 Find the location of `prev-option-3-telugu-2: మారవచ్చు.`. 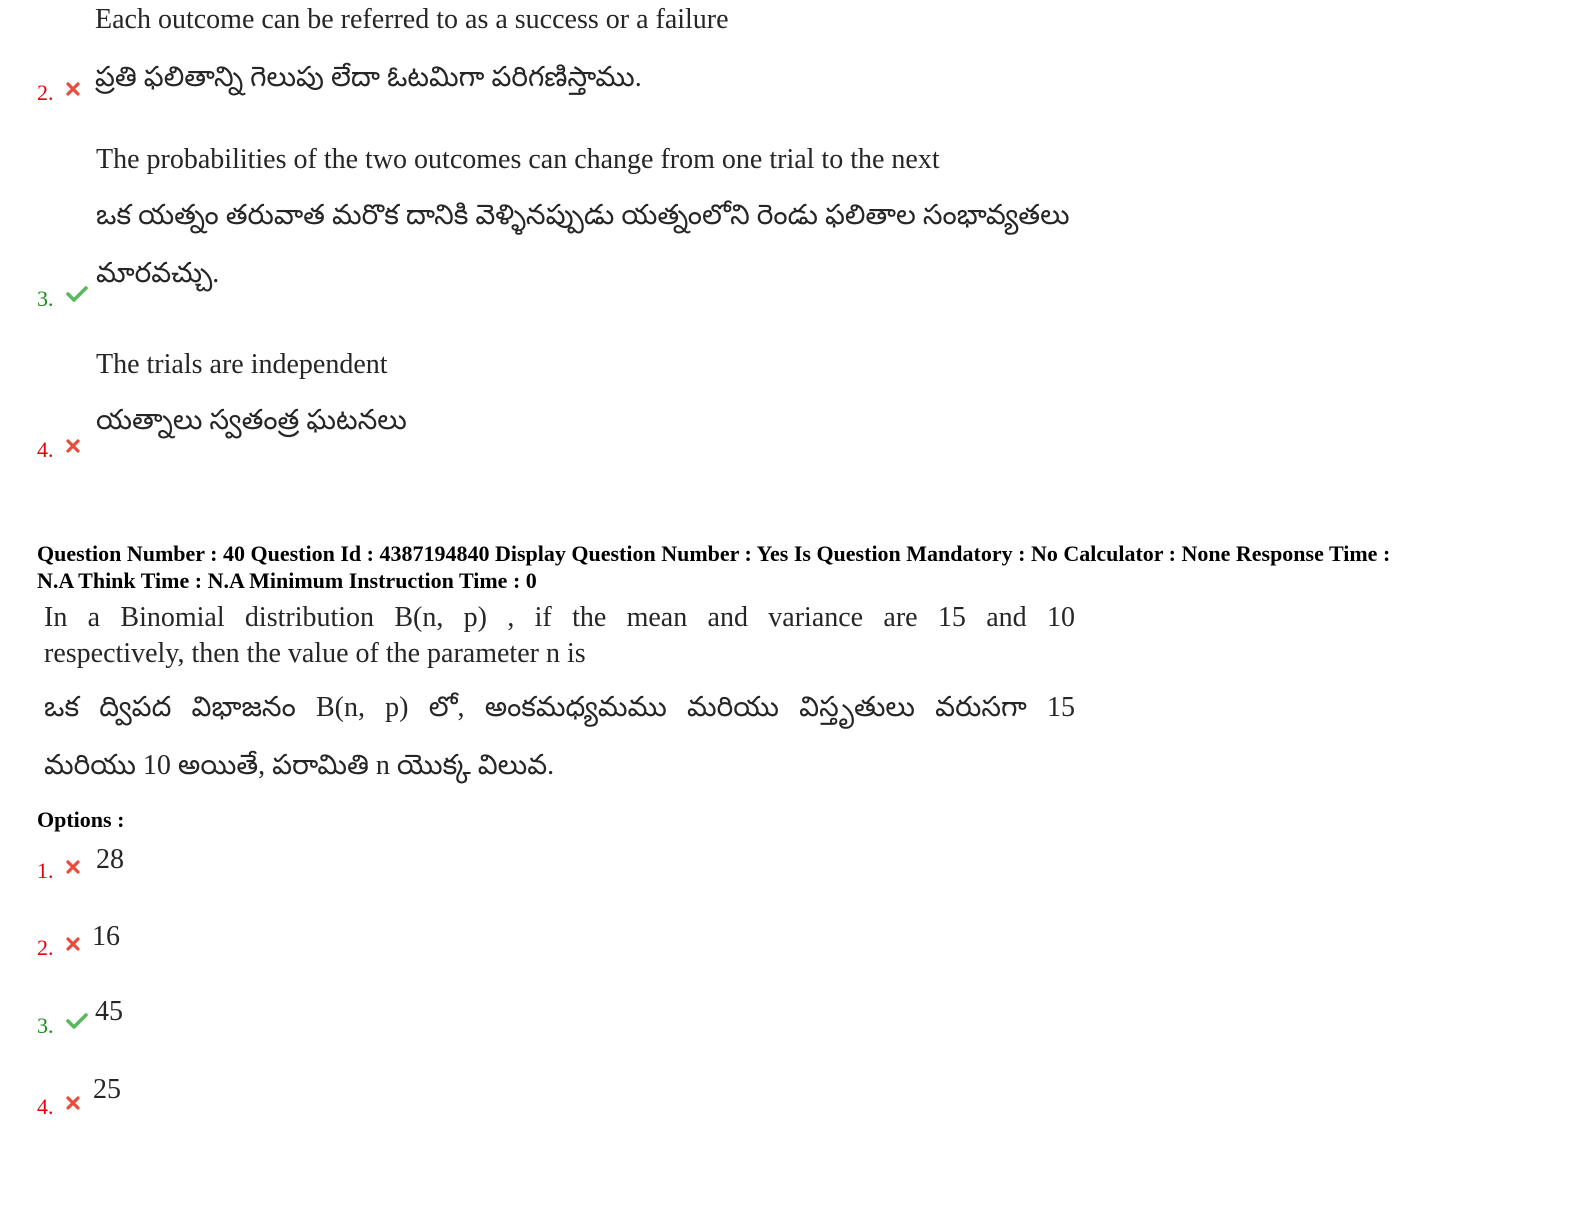

prev-option-3-telugu-2: మారవచ్చు. is located at coordinates (158, 273).